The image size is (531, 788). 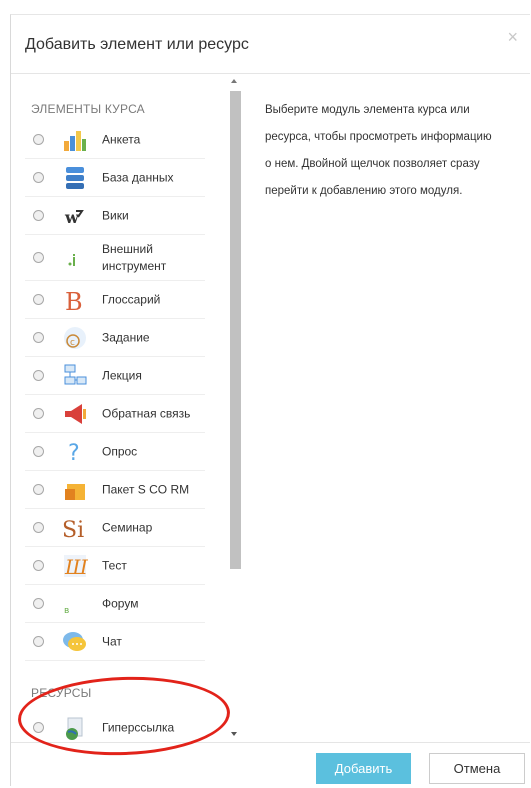 I want to click on chat-icon, so click(x=75, y=642).